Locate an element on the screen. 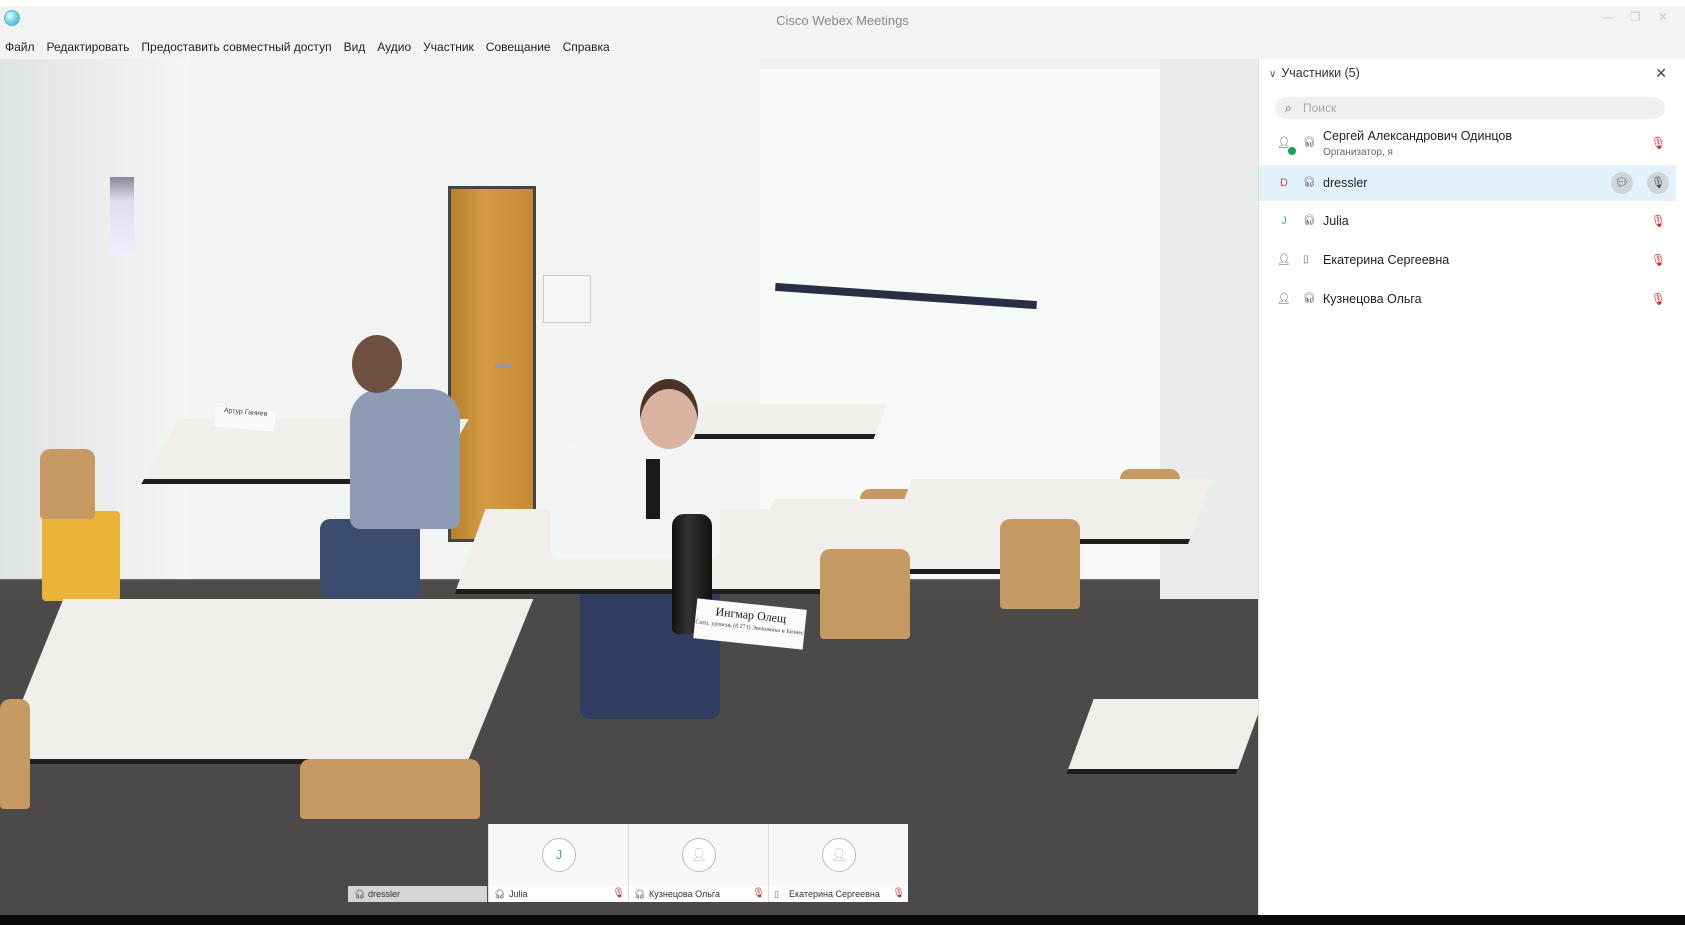  avatar-letter: J is located at coordinates (1284, 221).